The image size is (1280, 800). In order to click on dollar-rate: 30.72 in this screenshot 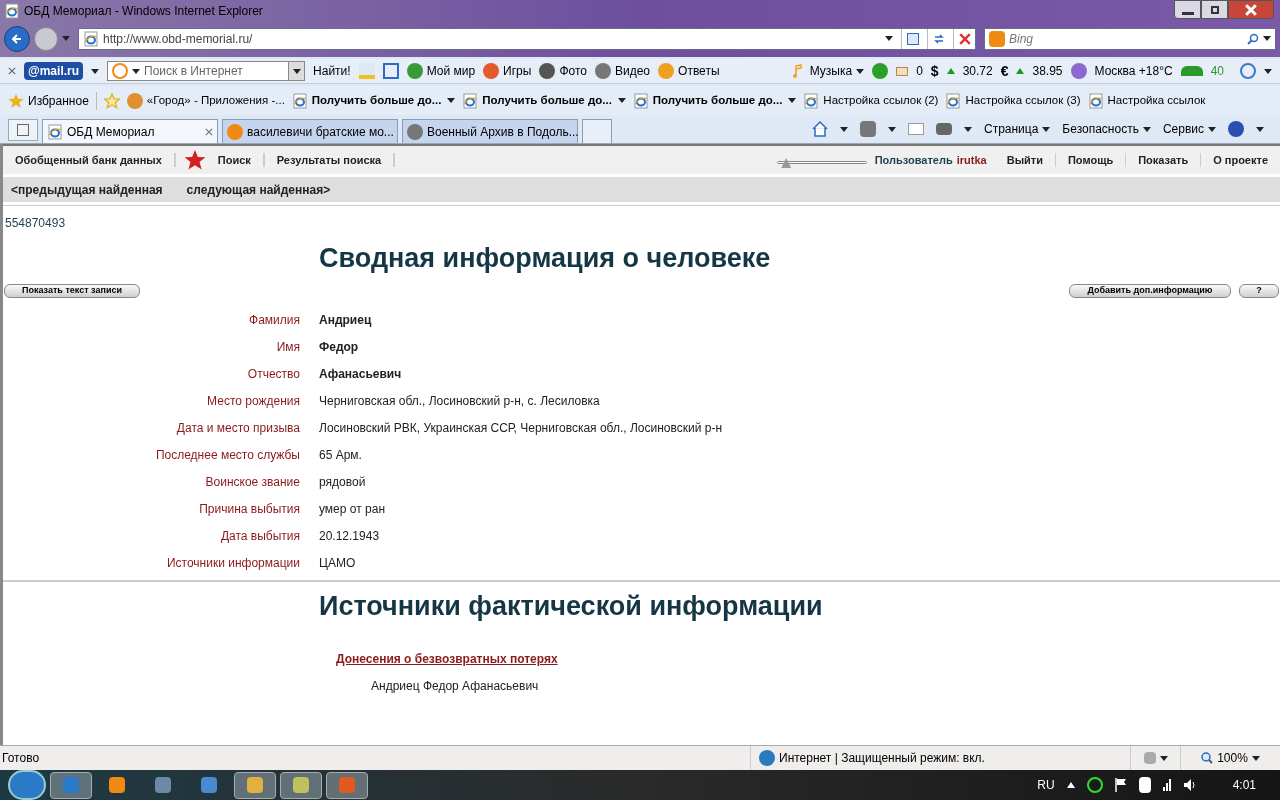, I will do `click(977, 71)`.